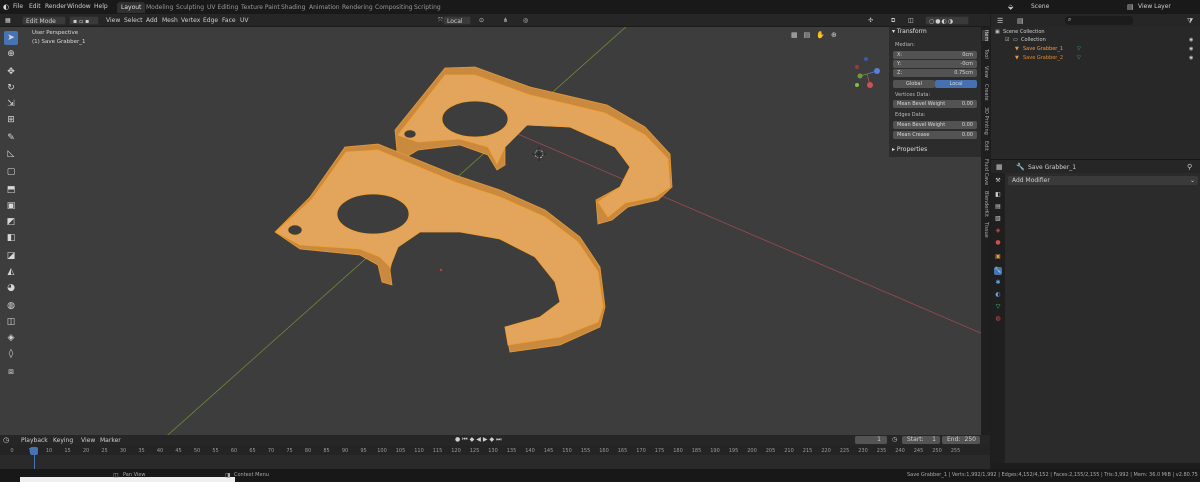 The height and width of the screenshot is (482, 1200). Describe the element at coordinates (956, 84) in the screenshot. I see `local-toggle: Local` at that location.